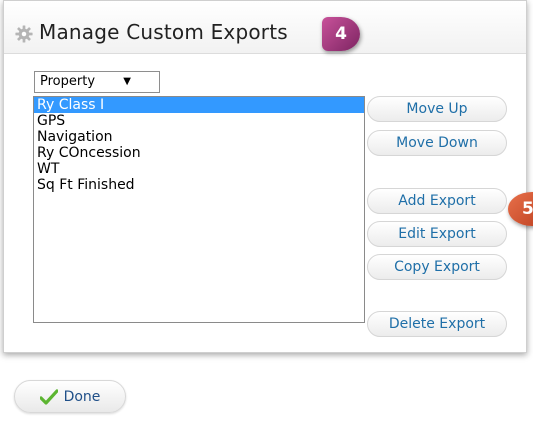 The image size is (533, 423). Describe the element at coordinates (199, 169) in the screenshot. I see `list-item: WT` at that location.